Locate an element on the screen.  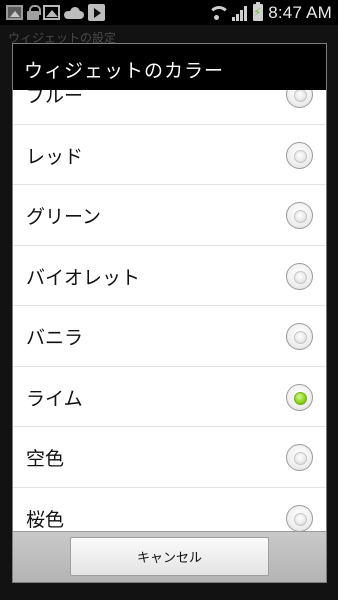
option-label: 空色 is located at coordinates (45, 459).